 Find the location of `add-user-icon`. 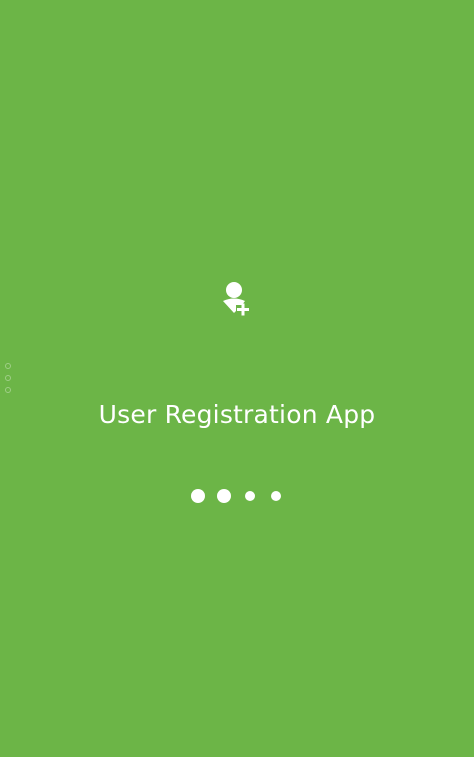

add-user-icon is located at coordinates (236, 299).